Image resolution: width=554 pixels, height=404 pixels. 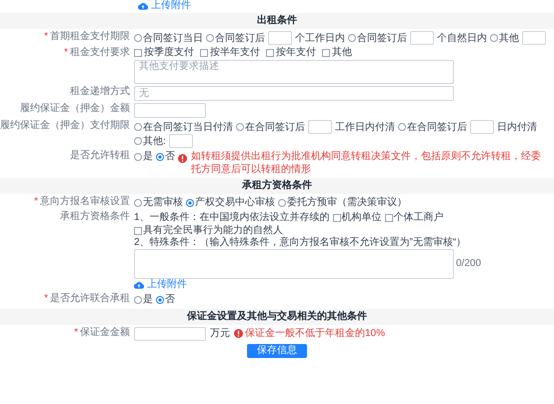 I want to click on notice-text: 如转租须提供出租行为批准机构同意转租决策文件，包括原则不允许转租，经委托方同意后可以转租的情形, so click(x=366, y=163).